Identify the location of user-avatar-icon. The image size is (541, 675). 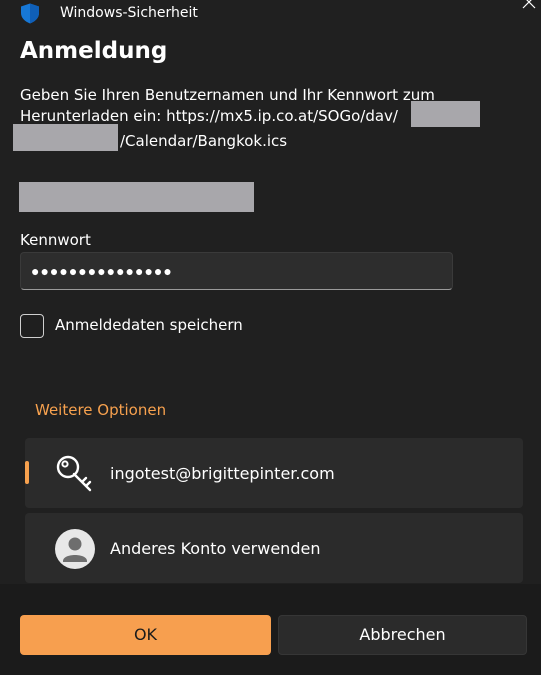
(75, 550).